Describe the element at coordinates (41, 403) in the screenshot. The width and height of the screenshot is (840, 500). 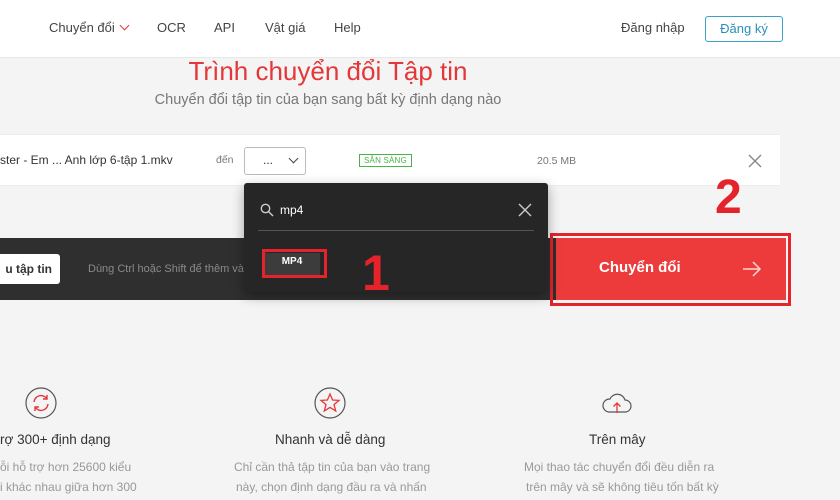
I see `refresh-icon` at that location.